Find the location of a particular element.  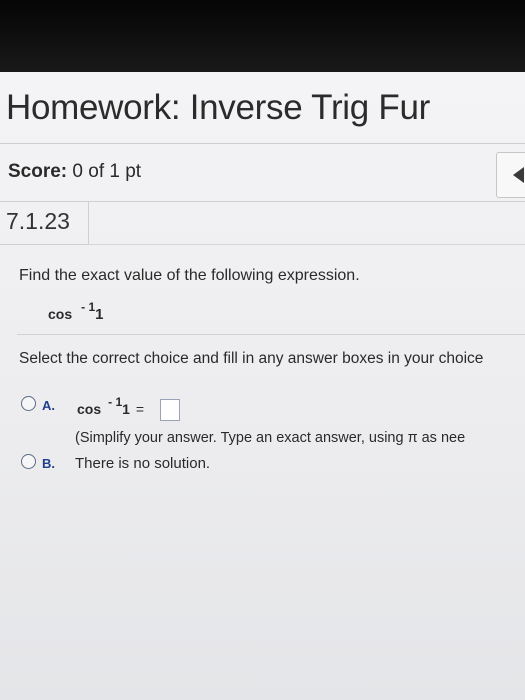

choice-b-radio is located at coordinates (28, 461).